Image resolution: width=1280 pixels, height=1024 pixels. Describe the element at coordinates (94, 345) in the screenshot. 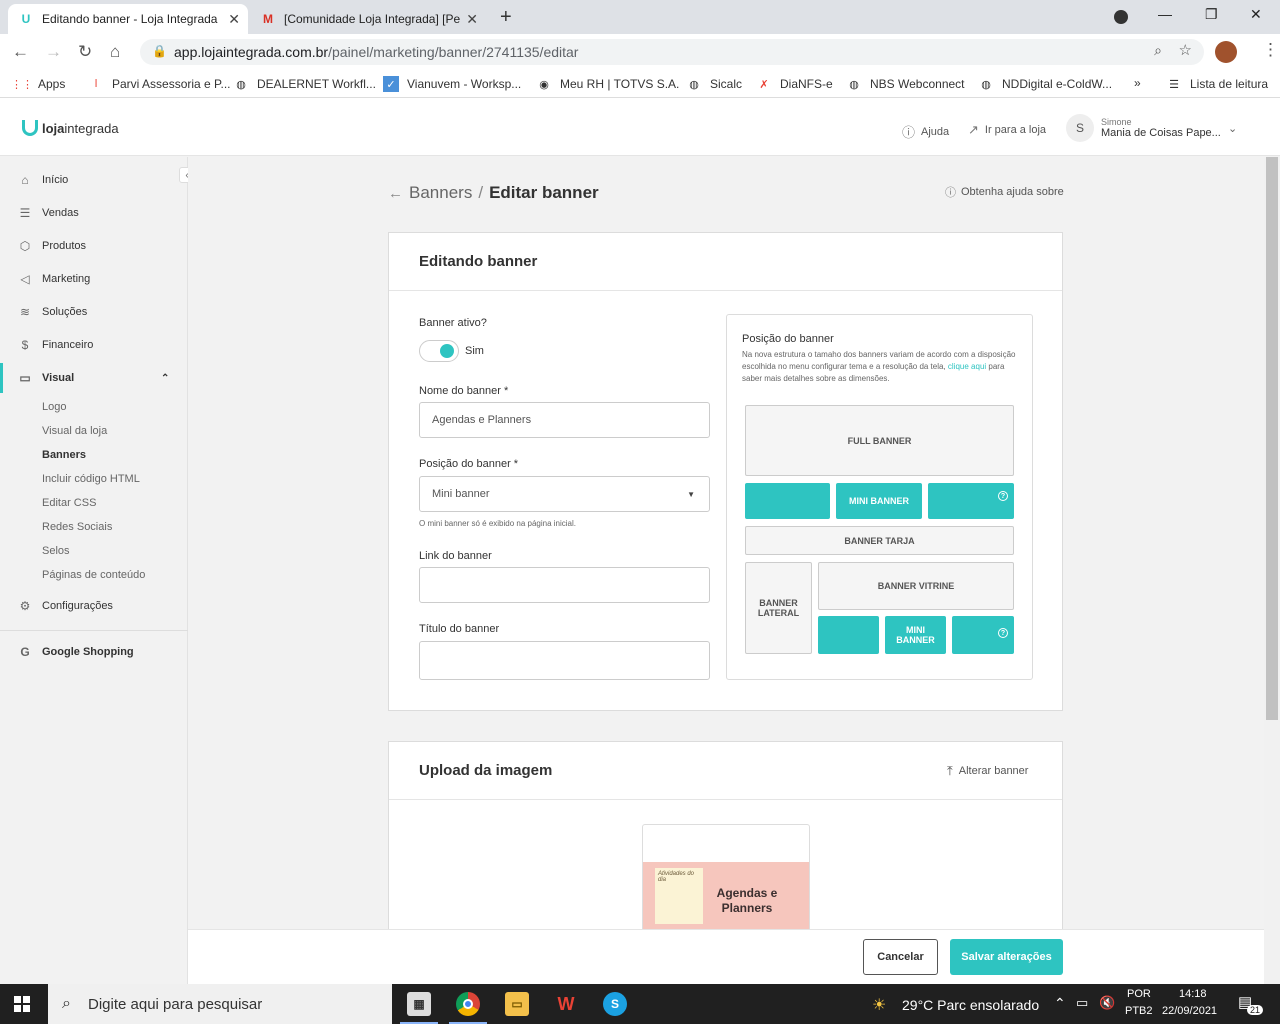

I see `sidebar-item-financeiro: $ Financeiro` at that location.